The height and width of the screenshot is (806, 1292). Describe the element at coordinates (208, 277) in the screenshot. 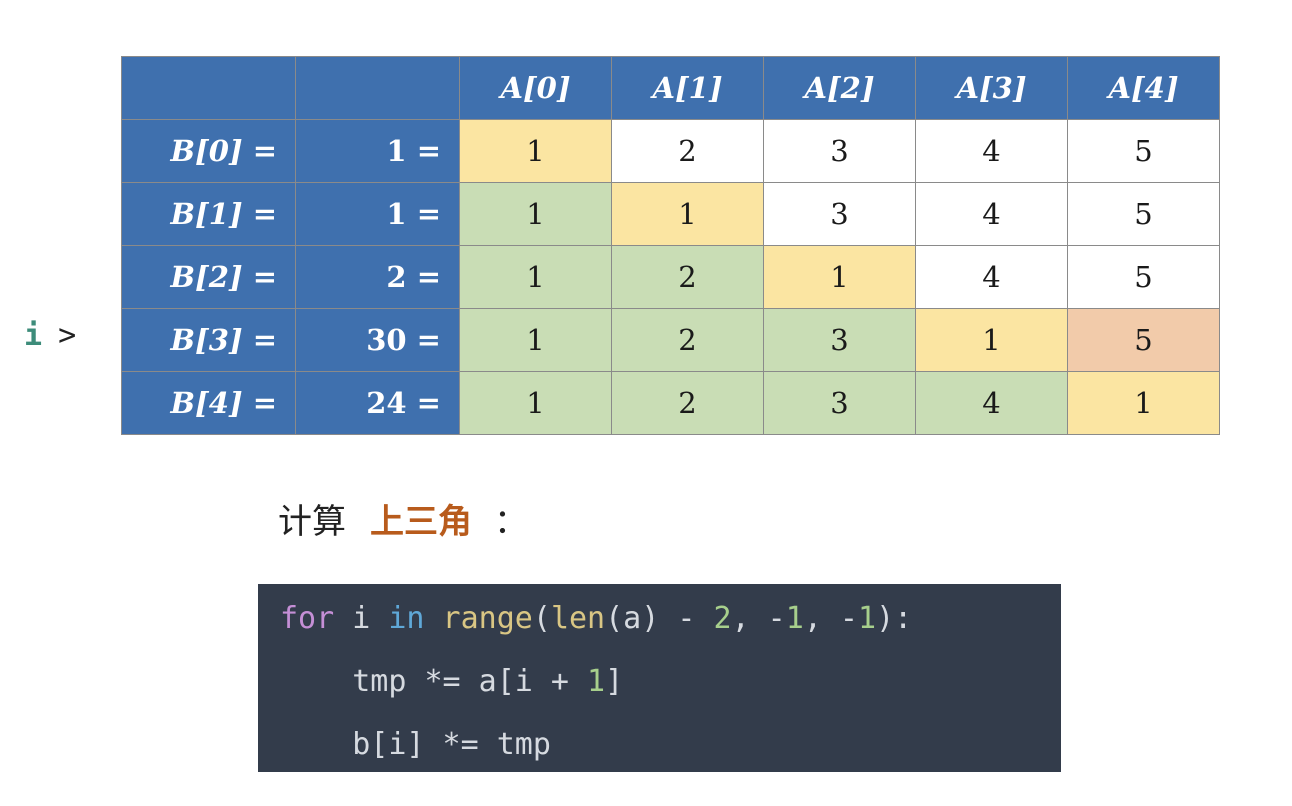

I see `row-label: B[2] =` at that location.